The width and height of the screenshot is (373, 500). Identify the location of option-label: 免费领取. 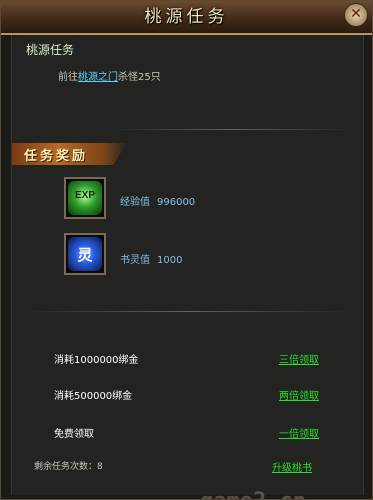
(74, 434).